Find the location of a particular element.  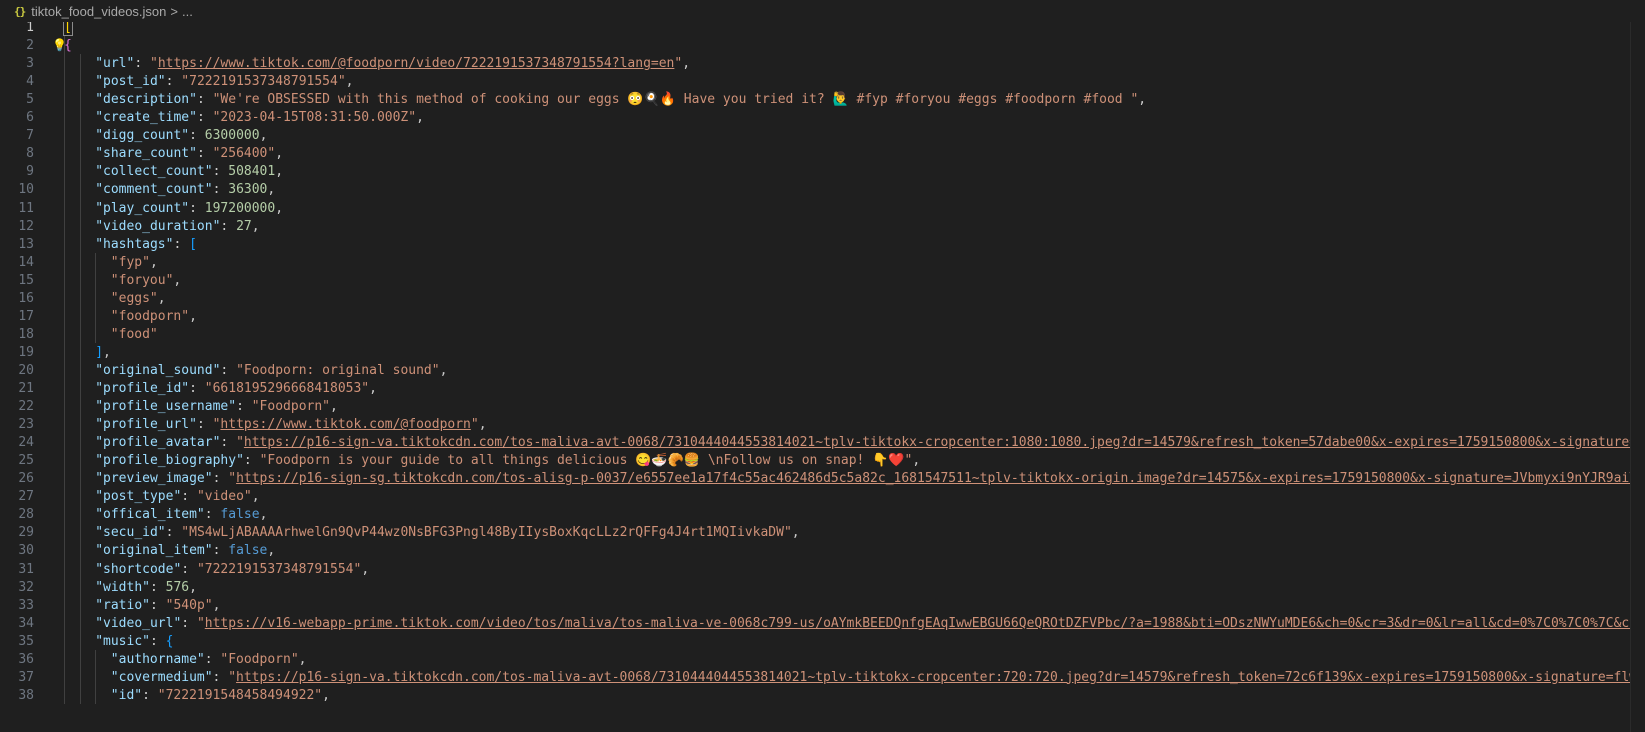

code-line: 35 "music": { is located at coordinates (822, 641).